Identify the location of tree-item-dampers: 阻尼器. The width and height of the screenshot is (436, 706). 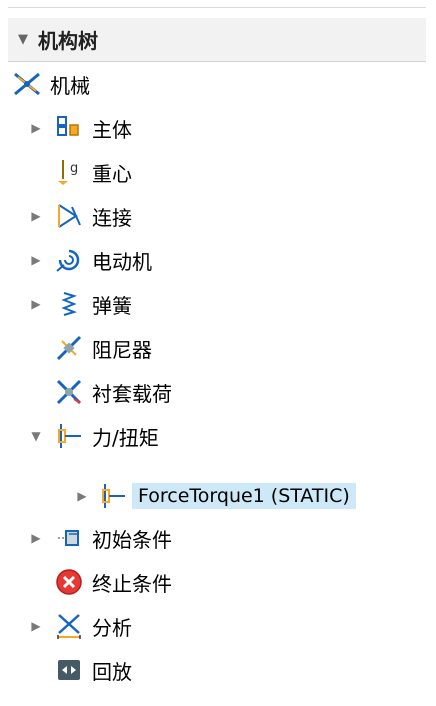
(90, 348).